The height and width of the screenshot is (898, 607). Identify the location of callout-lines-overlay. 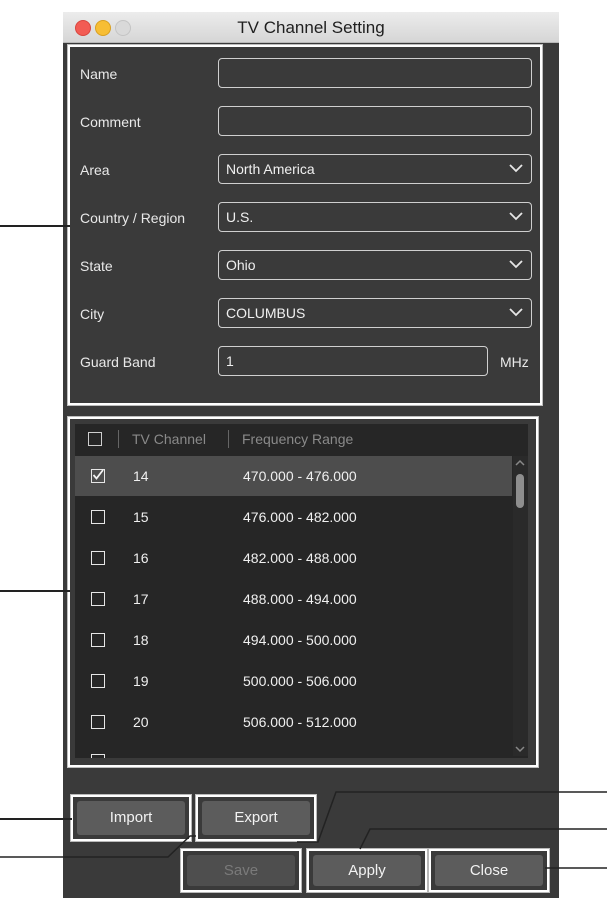
(303, 830).